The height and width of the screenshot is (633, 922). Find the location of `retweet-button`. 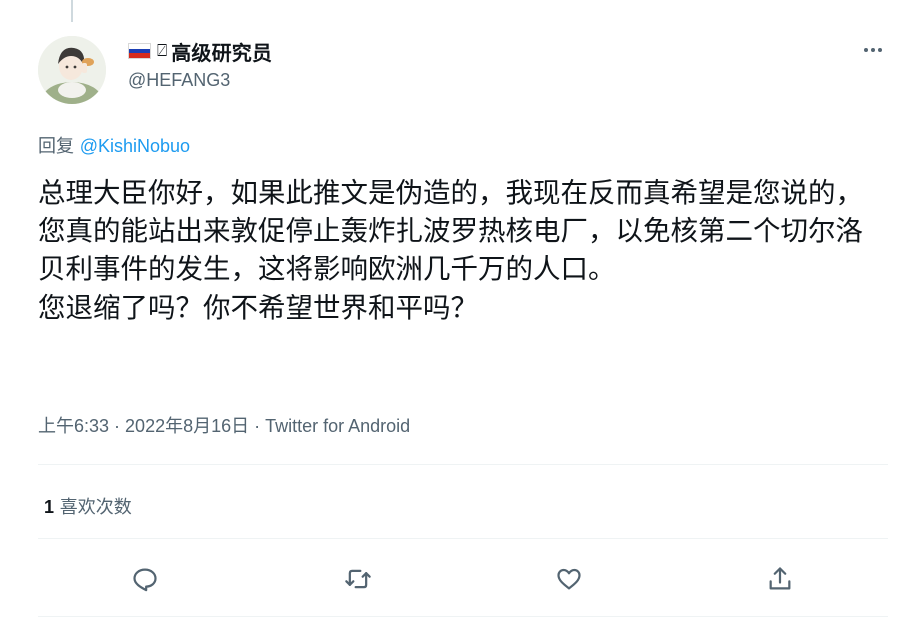

retweet-button is located at coordinates (358, 579).